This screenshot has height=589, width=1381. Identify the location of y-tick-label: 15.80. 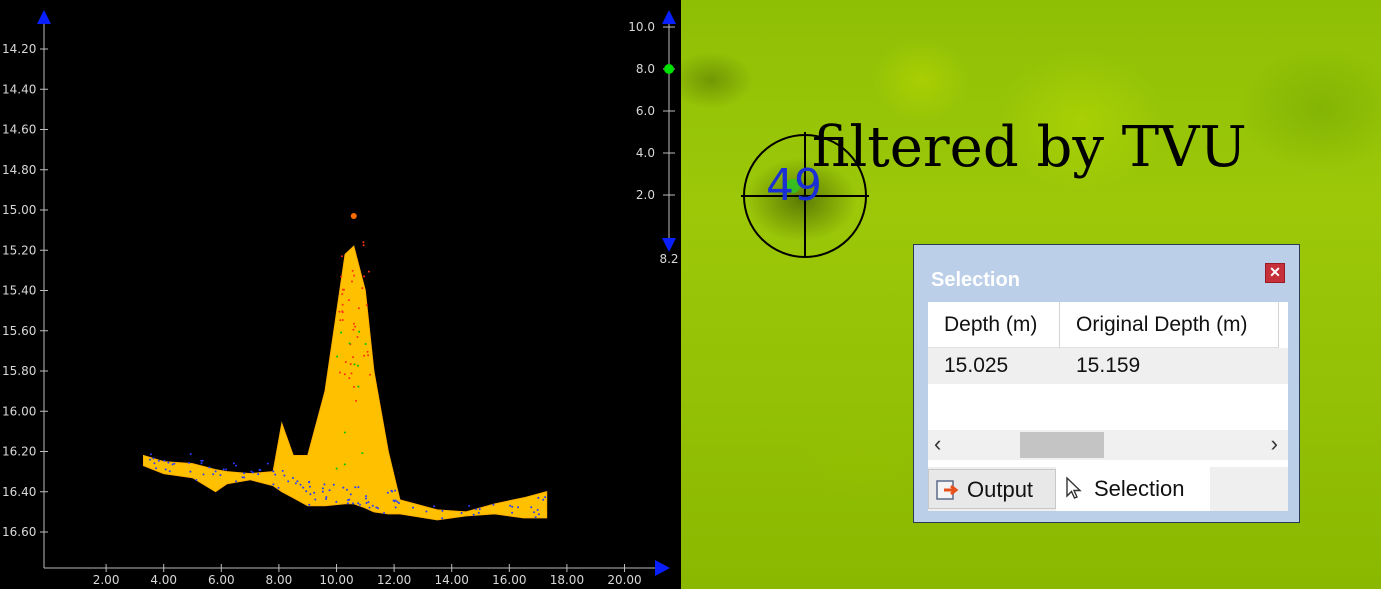
(19, 371).